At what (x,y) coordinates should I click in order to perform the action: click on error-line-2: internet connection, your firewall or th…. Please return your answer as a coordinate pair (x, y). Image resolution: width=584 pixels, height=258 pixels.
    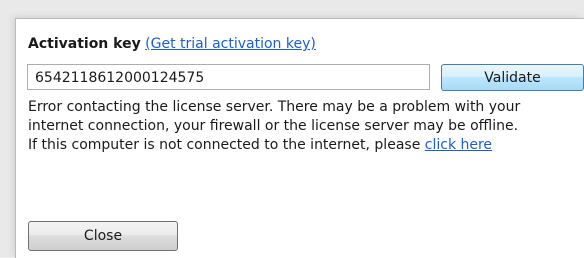
    Looking at the image, I should click on (273, 126).